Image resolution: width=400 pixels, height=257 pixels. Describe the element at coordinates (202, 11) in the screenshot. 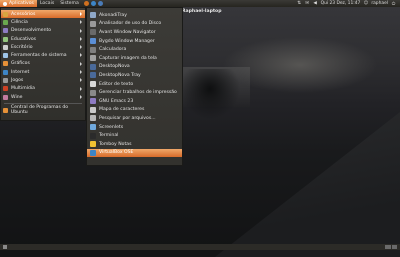

I see `desktop-title: Raphael-laptop` at that location.